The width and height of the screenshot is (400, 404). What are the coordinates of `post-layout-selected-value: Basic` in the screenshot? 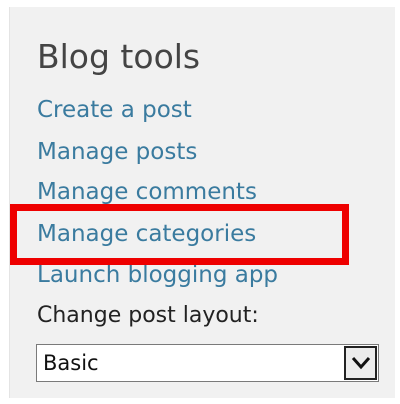 It's located at (71, 363).